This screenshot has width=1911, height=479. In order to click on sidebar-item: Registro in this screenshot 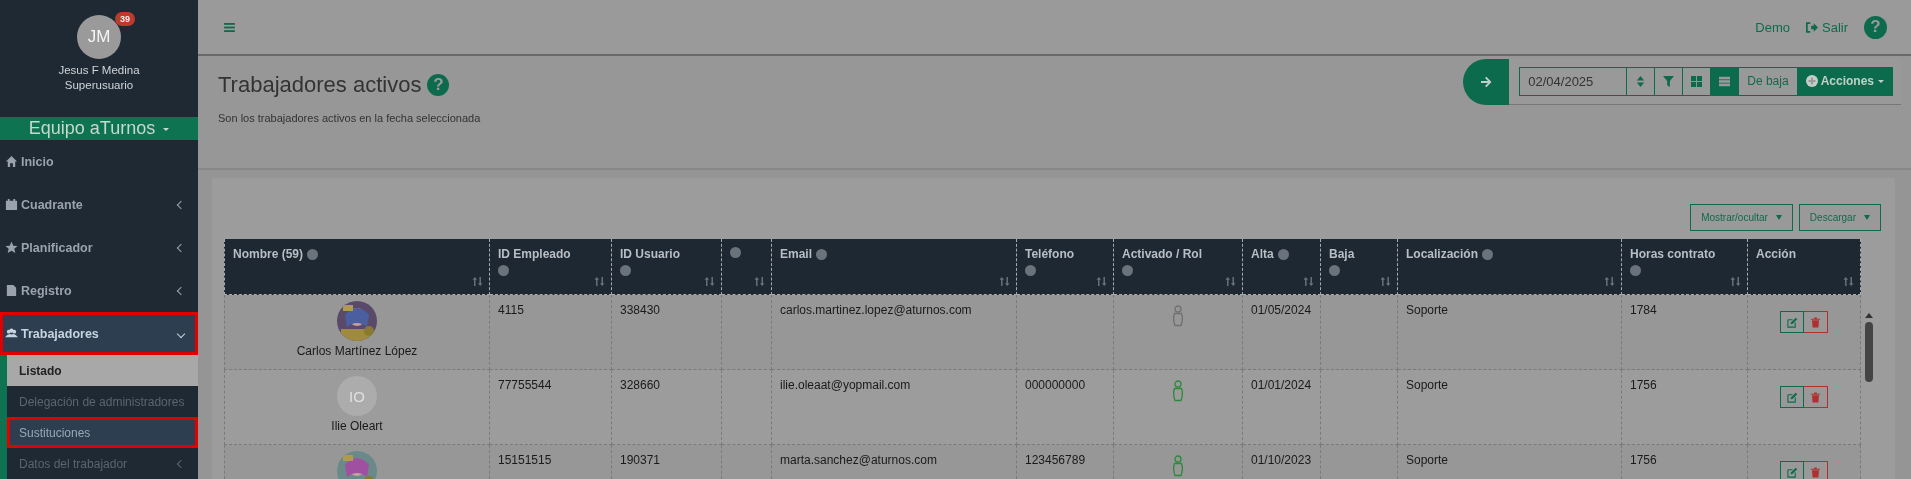, I will do `click(99, 290)`.